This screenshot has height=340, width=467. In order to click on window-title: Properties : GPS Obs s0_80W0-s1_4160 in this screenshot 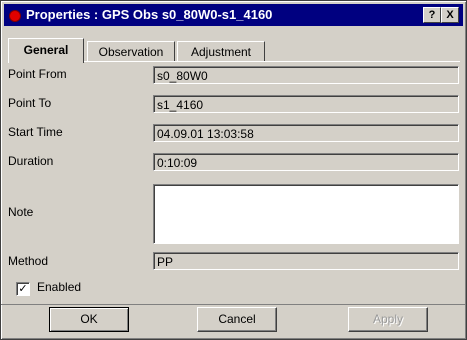, I will do `click(149, 14)`.